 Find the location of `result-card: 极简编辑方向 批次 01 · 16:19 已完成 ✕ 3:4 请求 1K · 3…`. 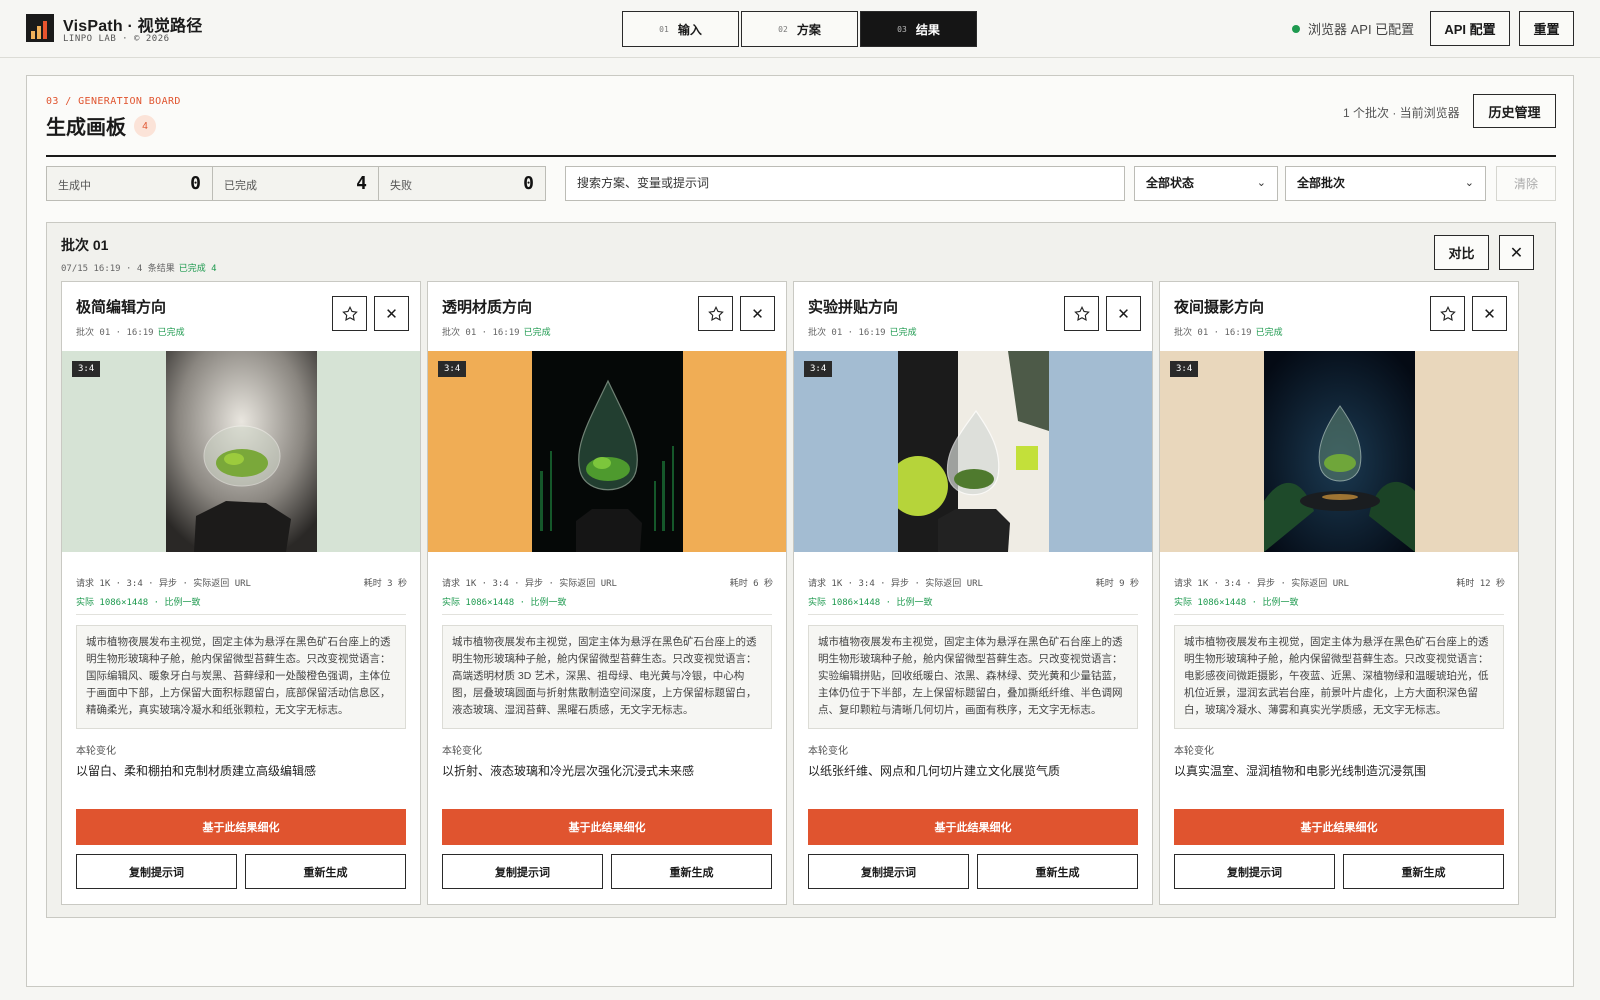

result-card: 极简编辑方向 批次 01 · 16:19 已完成 ✕ 3:4 请求 1K · 3… is located at coordinates (241, 593).